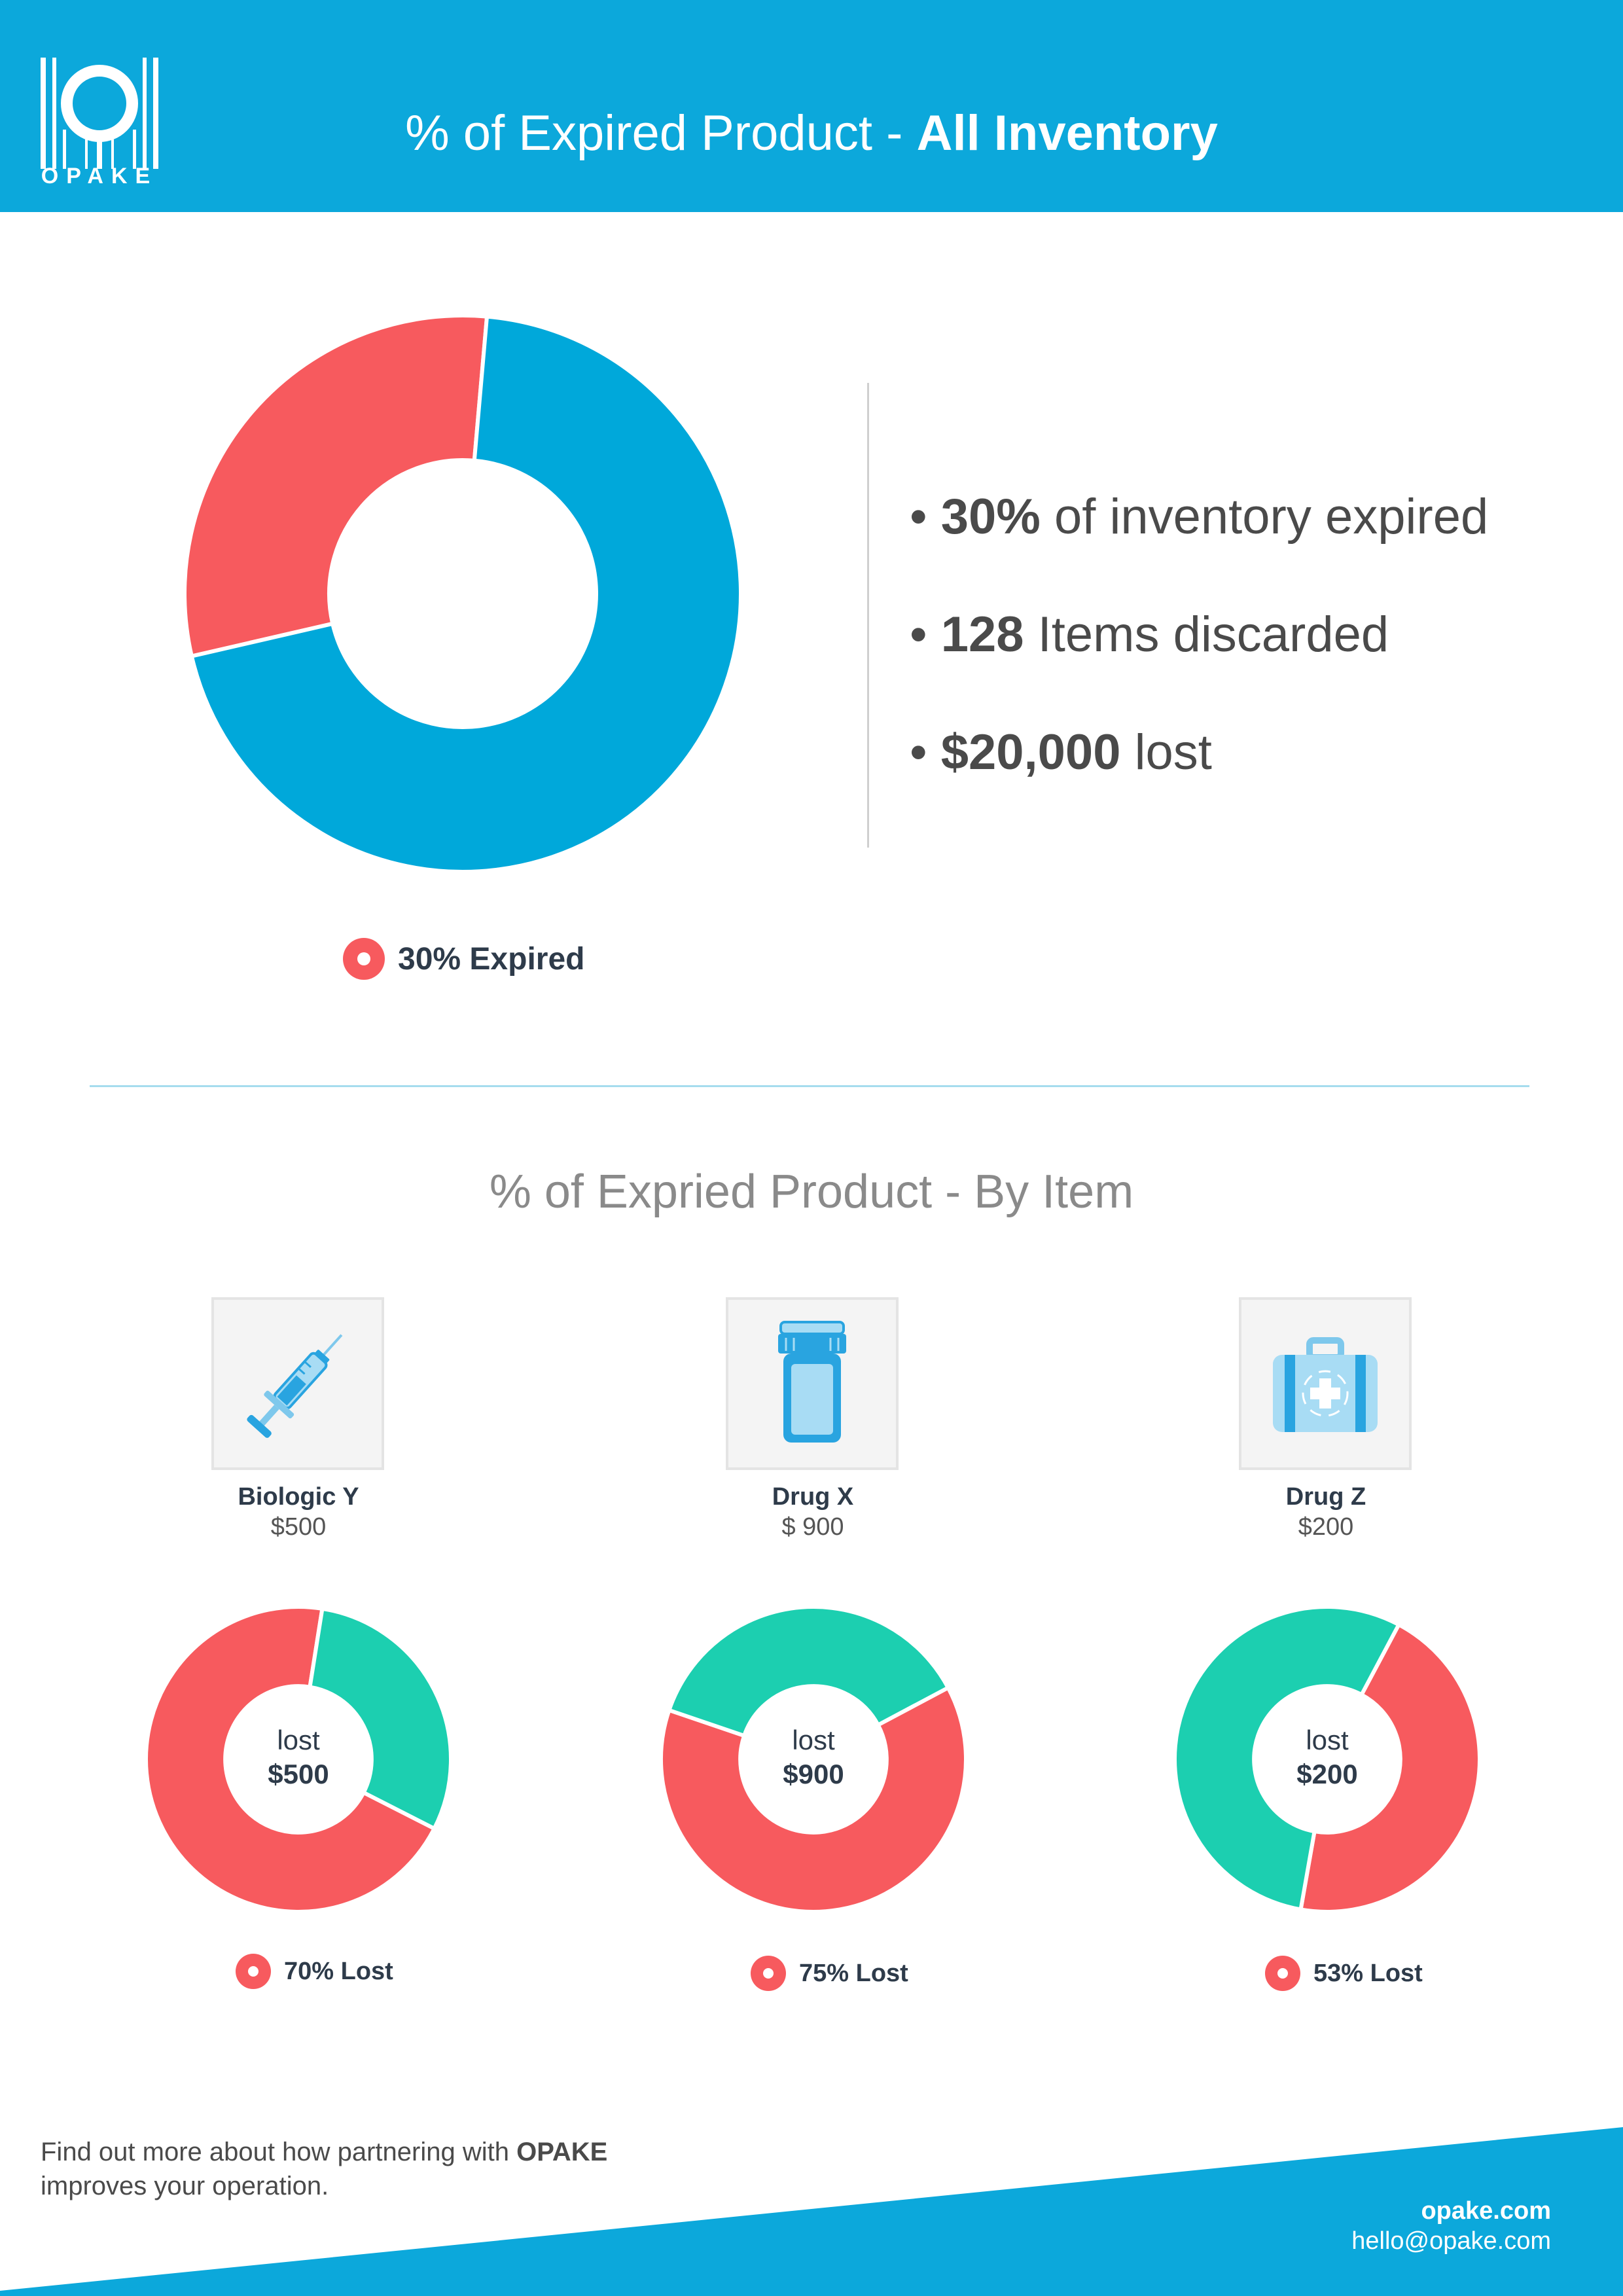 This screenshot has width=1623, height=2296. I want to click on footer-brand: OPAKE, so click(562, 2152).